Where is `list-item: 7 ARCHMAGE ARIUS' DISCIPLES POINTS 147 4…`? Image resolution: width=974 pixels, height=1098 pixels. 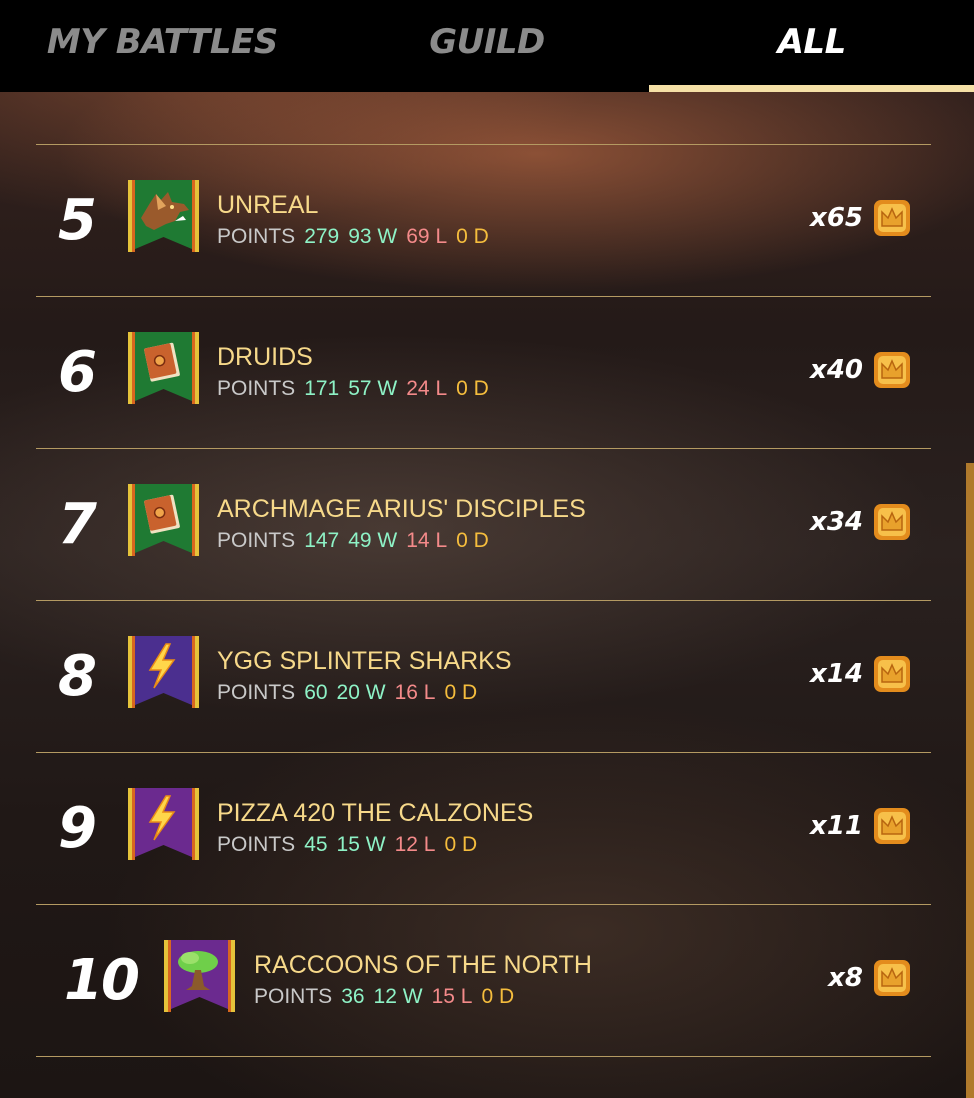
list-item: 7 ARCHMAGE ARIUS' DISCIPLES POINTS 147 4… is located at coordinates (483, 524).